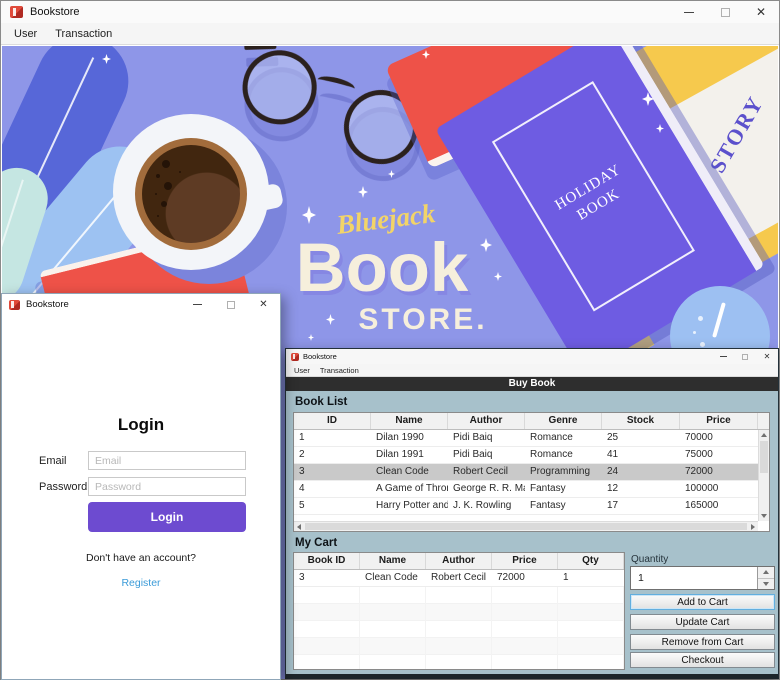 The image size is (780, 680). I want to click on column-header-author: Author, so click(459, 561).